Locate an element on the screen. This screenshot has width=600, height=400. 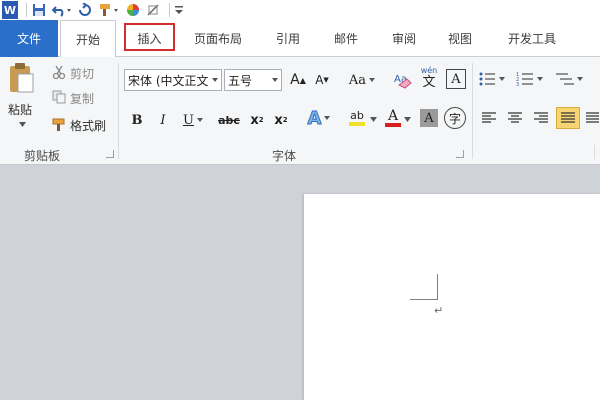
paragraph-mark: ↵ is located at coordinates (439, 310).